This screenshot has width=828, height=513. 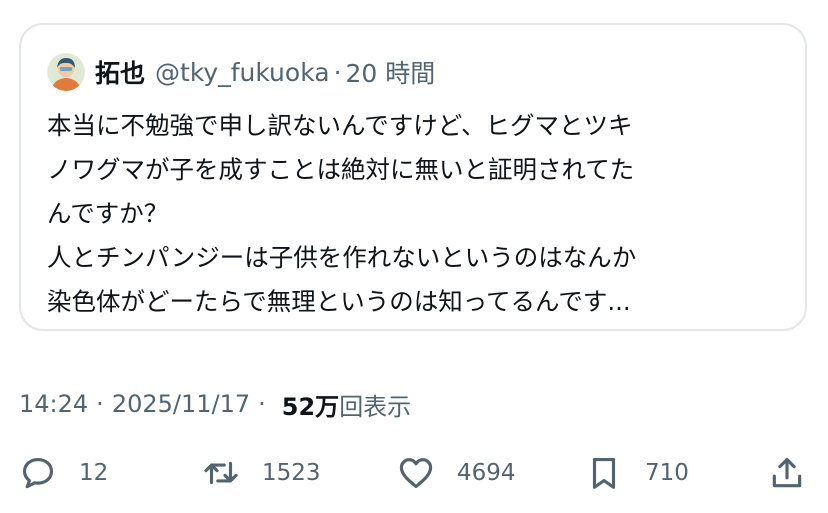 I want to click on author-handle: @tky_fukuoka, so click(x=242, y=72).